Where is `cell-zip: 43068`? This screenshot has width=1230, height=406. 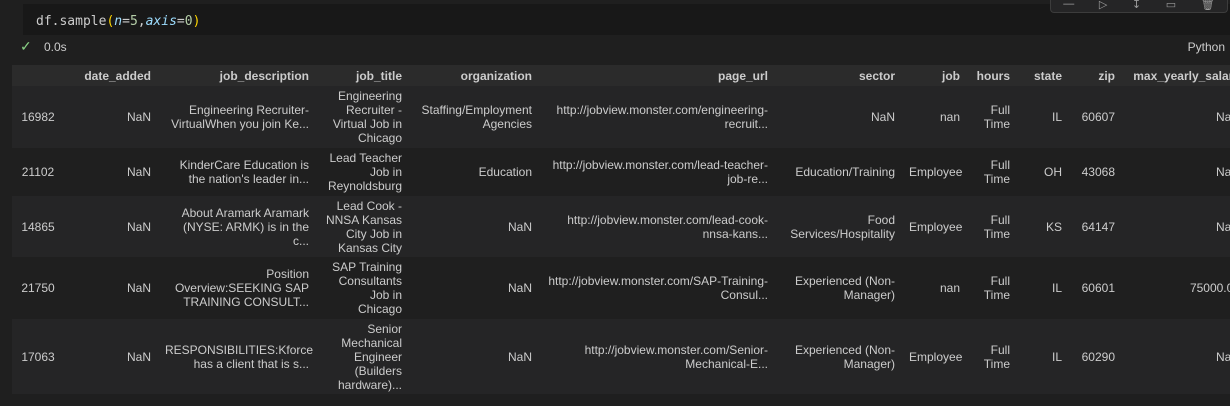 cell-zip: 43068 is located at coordinates (1098, 172).